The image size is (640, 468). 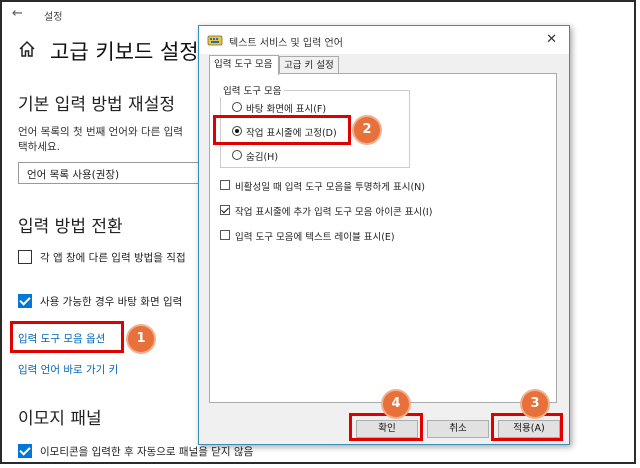 What do you see at coordinates (262, 157) in the screenshot?
I see `radio-label: 숨김(H)` at bounding box center [262, 157].